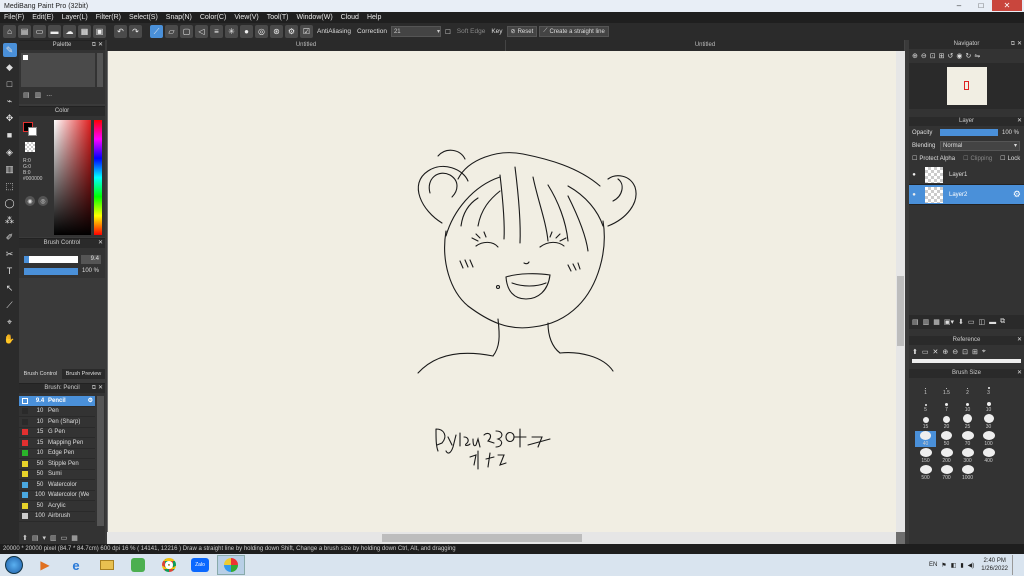  What do you see at coordinates (76, 565) in the screenshot?
I see `taskbar-ie: e` at bounding box center [76, 565].